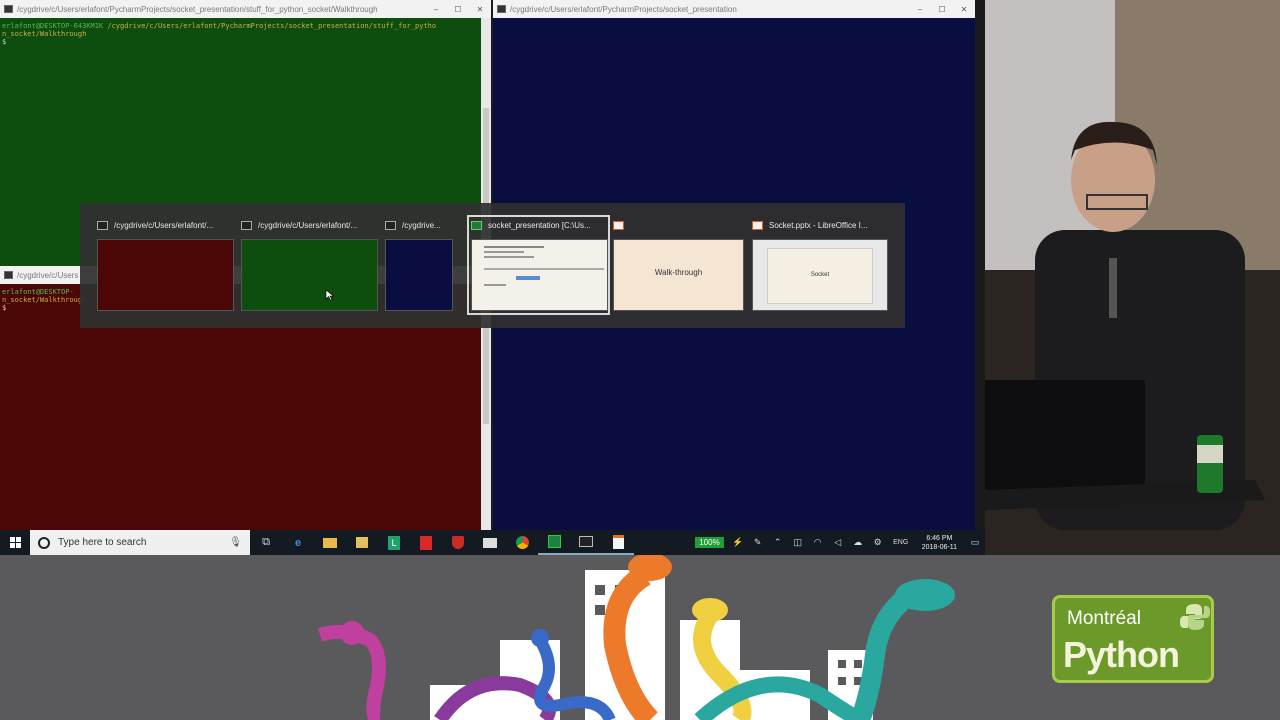  I want to click on windows-logo-icon, so click(15, 542).